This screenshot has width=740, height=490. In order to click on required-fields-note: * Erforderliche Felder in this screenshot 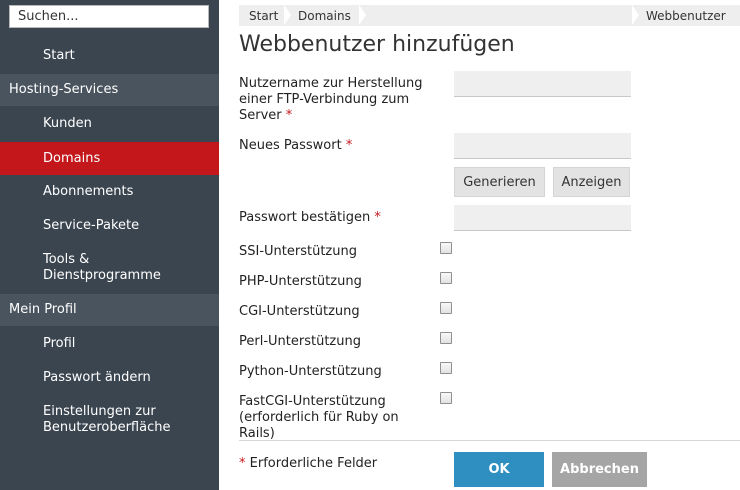, I will do `click(308, 463)`.